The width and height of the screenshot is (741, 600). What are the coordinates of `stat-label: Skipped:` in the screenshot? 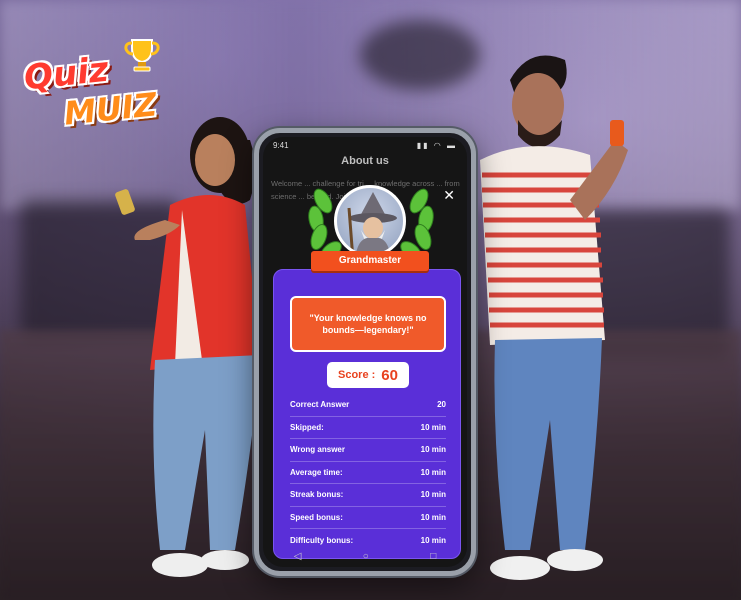 It's located at (307, 427).